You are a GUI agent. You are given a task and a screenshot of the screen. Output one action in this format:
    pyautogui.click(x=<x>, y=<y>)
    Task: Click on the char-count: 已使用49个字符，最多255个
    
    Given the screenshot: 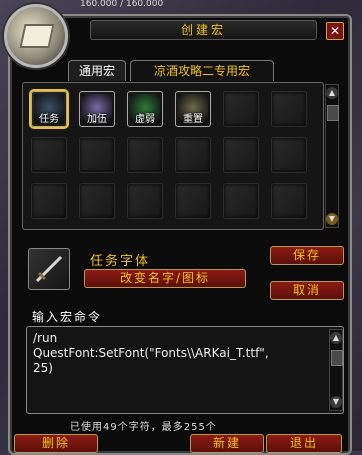 What is the action you would take?
    pyautogui.click(x=143, y=427)
    